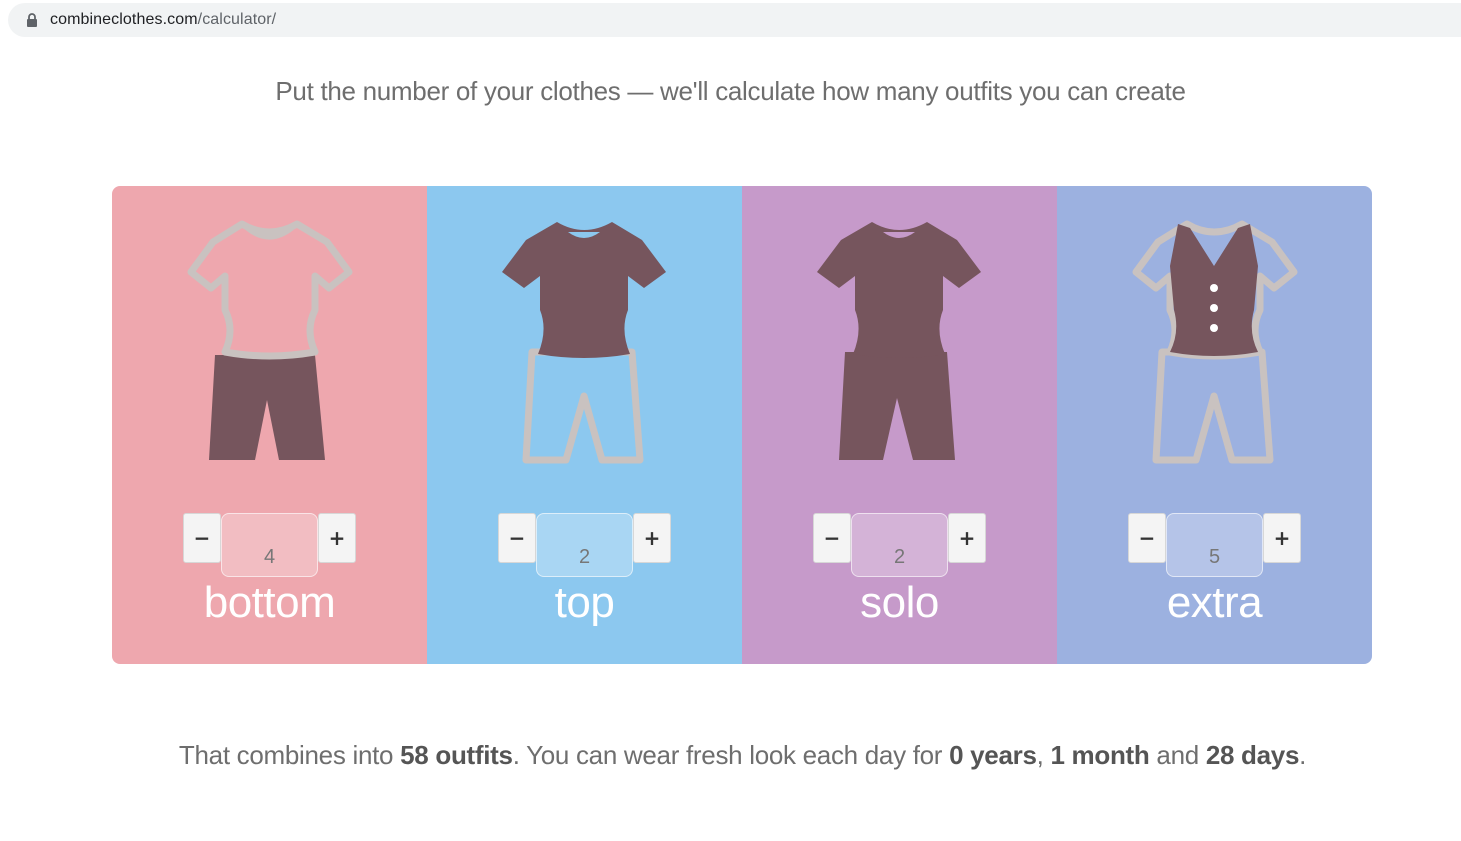 The width and height of the screenshot is (1461, 841). Describe the element at coordinates (652, 538) in the screenshot. I see `top-increment-button: +` at that location.